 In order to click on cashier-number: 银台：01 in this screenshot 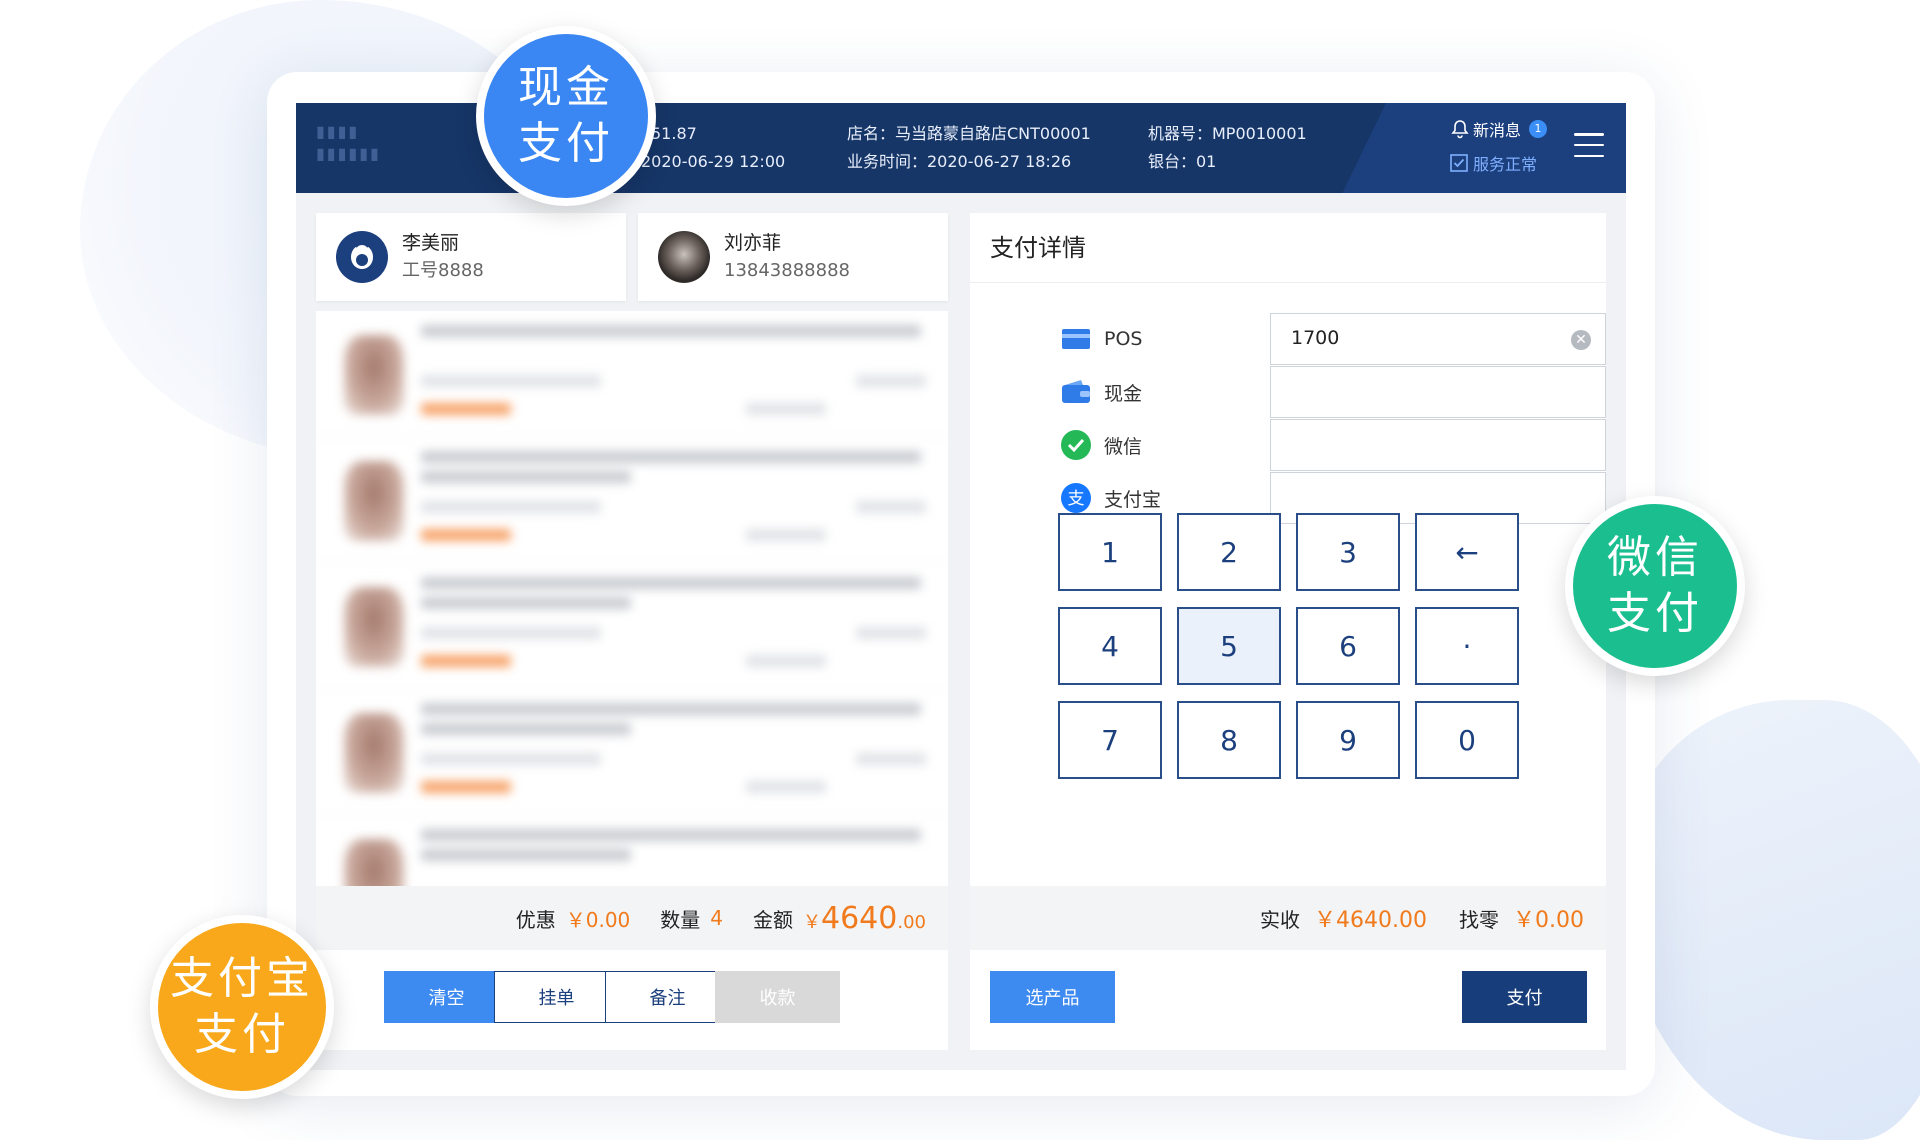, I will do `click(1182, 161)`.